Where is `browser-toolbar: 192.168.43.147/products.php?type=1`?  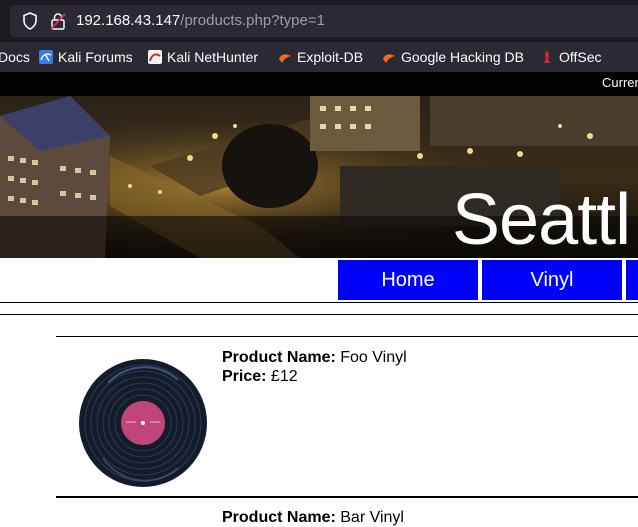 browser-toolbar: 192.168.43.147/products.php?type=1 is located at coordinates (319, 21).